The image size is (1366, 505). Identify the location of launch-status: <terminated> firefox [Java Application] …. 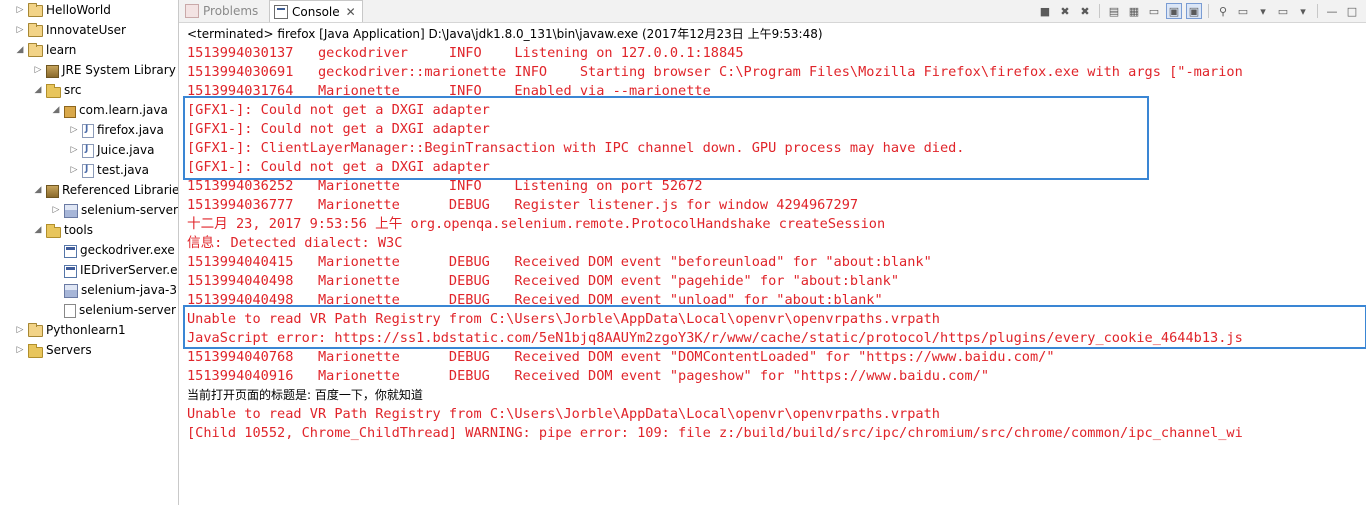
(505, 34).